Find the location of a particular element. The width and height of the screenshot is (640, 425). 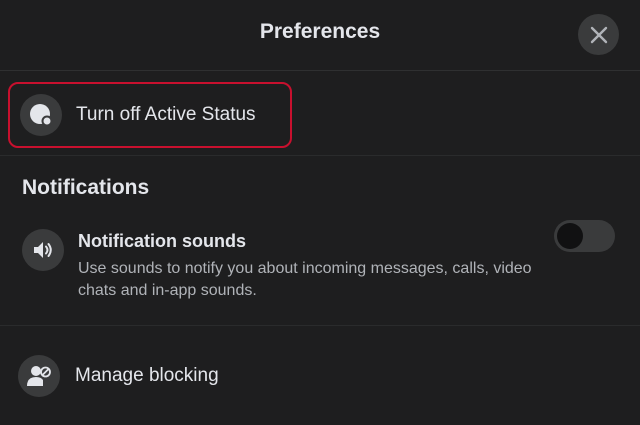

dialog-title: Preferences is located at coordinates (320, 31).